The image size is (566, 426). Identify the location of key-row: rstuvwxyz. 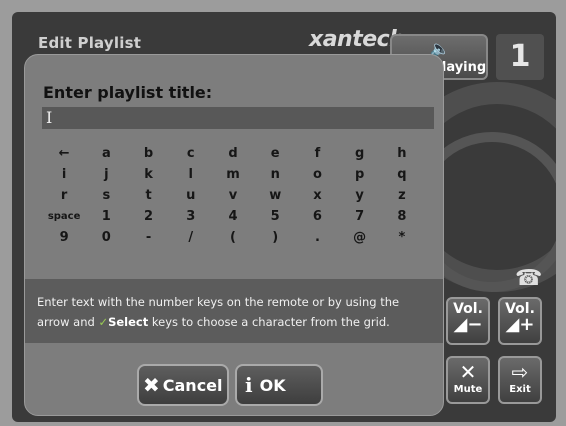
(233, 195).